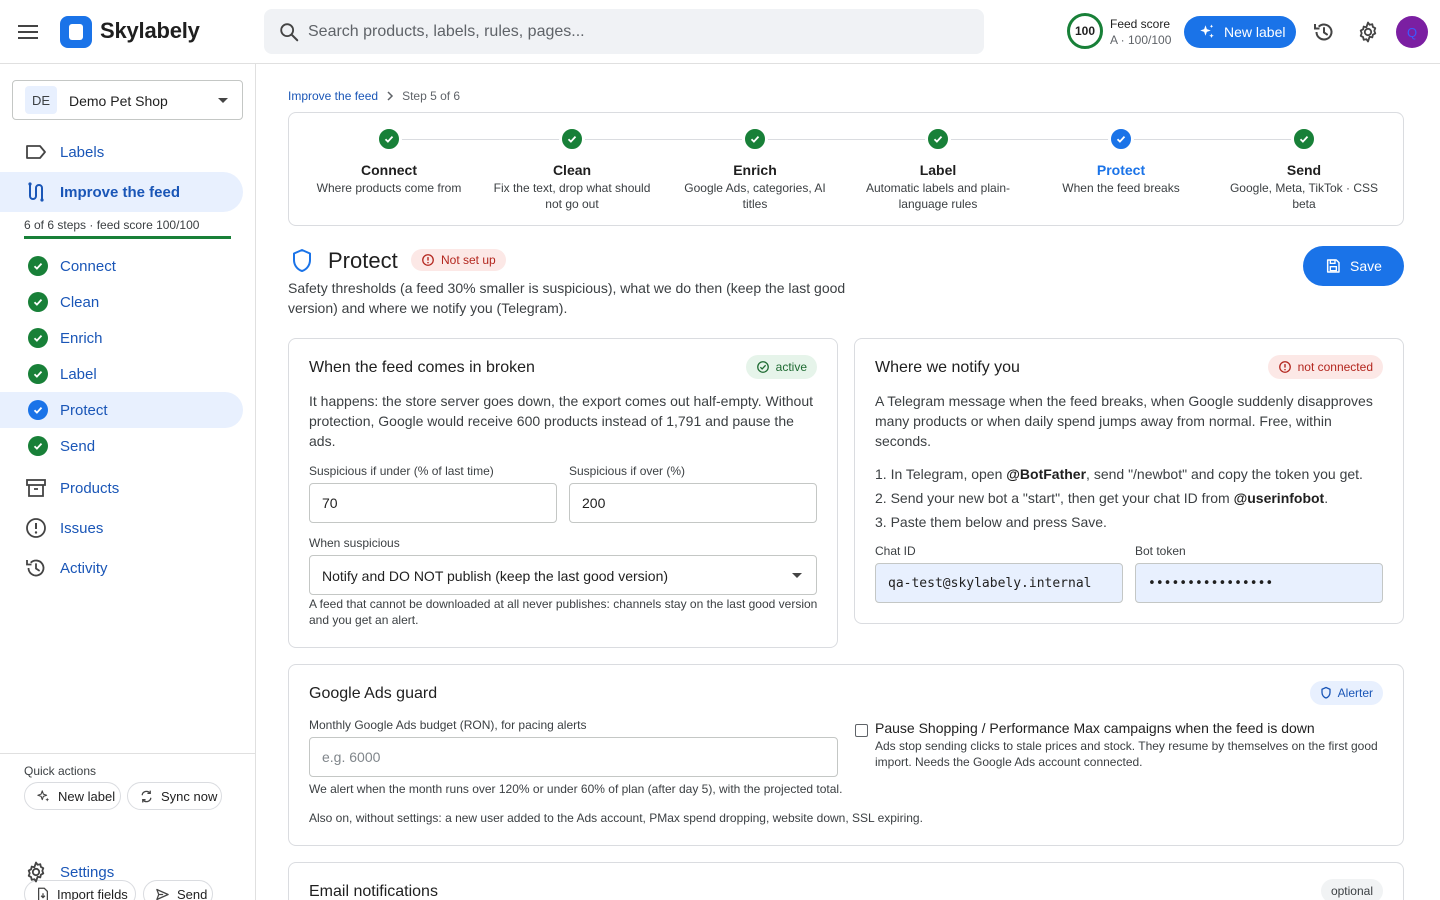  I want to click on status-badge-text: active, so click(791, 367).